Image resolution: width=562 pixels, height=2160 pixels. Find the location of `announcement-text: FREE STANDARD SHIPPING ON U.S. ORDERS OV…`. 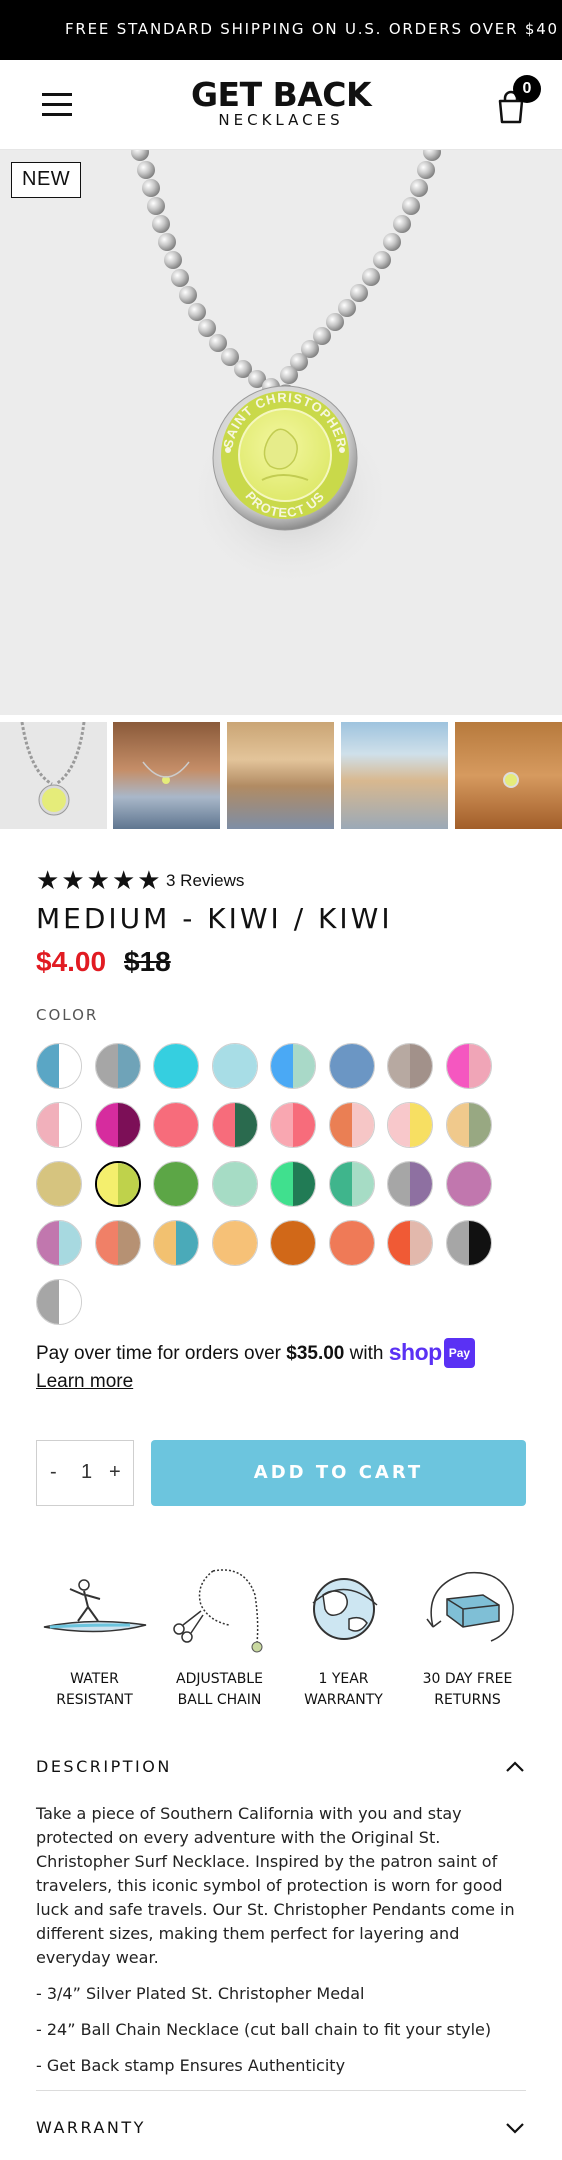

announcement-text: FREE STANDARD SHIPPING ON U.S. ORDERS OV… is located at coordinates (312, 29).